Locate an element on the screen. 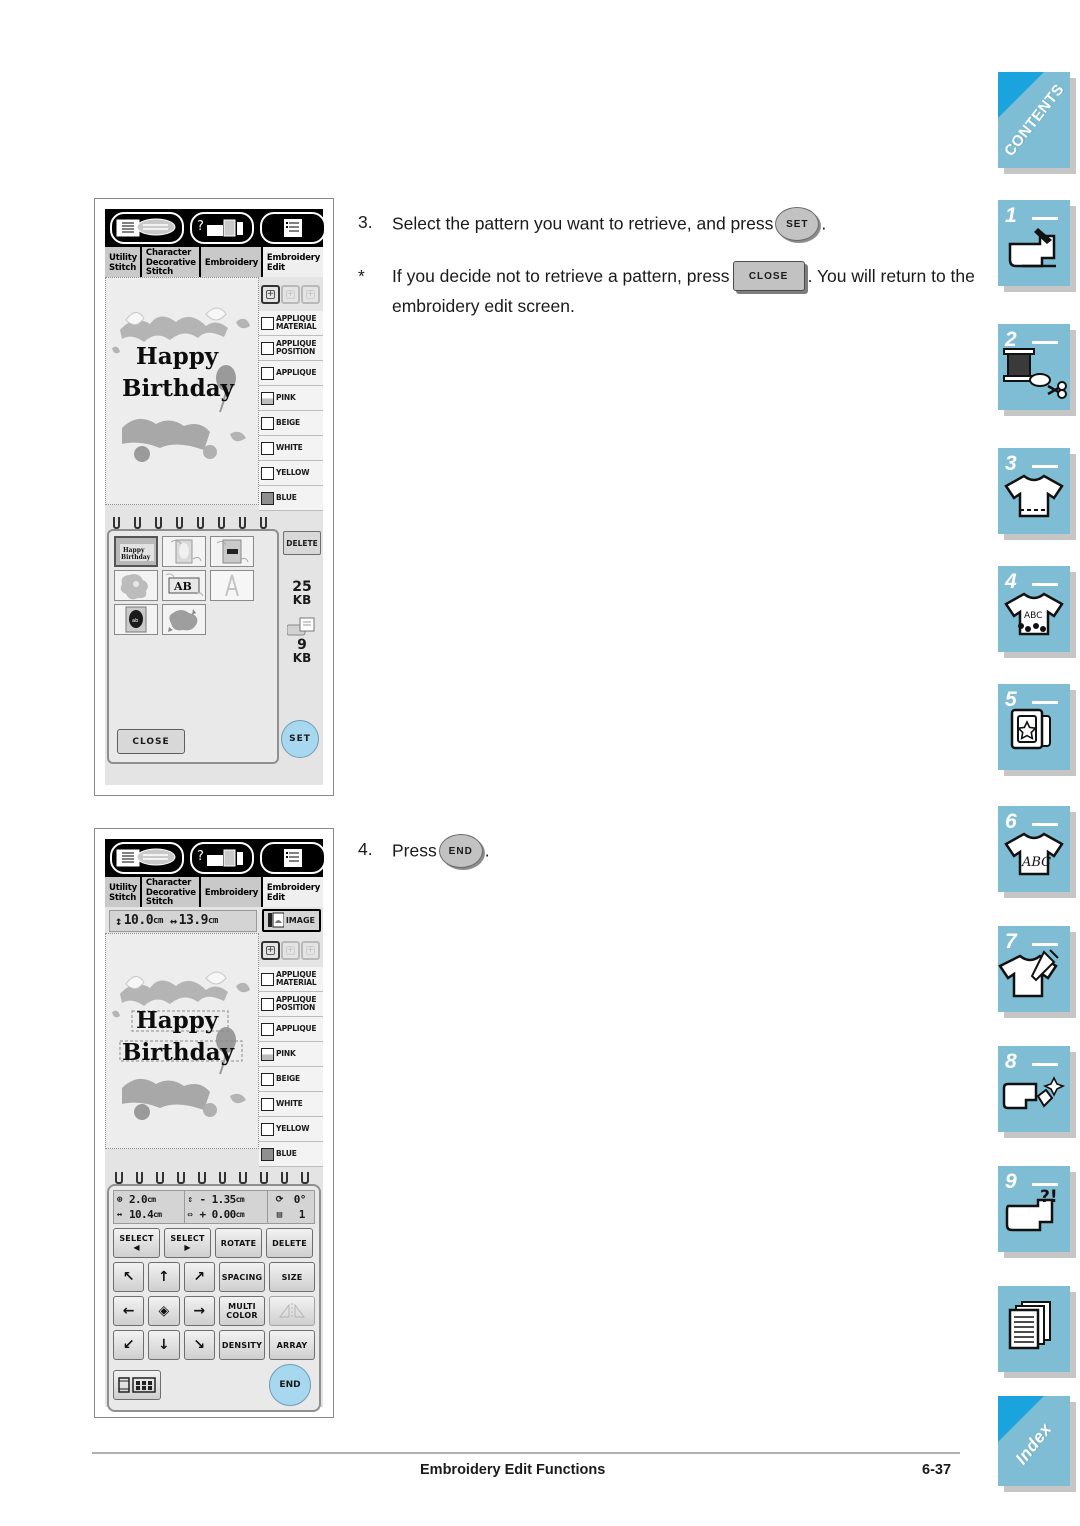 This screenshot has height=1526, width=1080. edit-row-4: ↙ ↓ ↘ DENSITY ARRAY is located at coordinates (214, 1345).